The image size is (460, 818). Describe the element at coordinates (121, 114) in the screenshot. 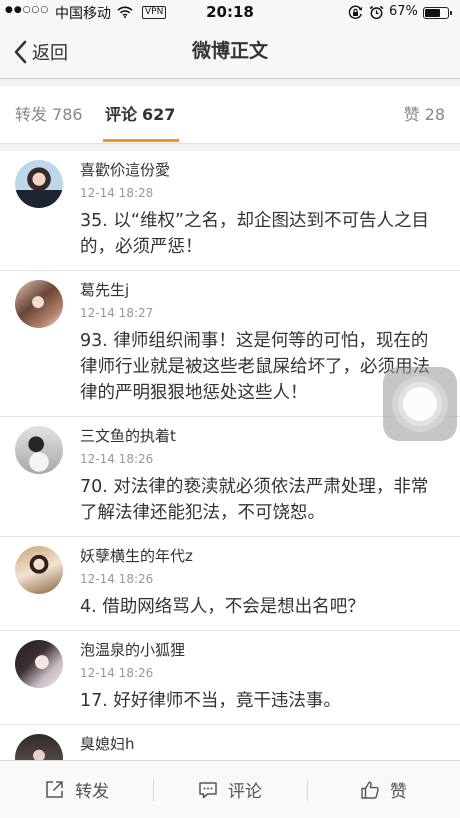

I see `tab-label: 评论` at that location.